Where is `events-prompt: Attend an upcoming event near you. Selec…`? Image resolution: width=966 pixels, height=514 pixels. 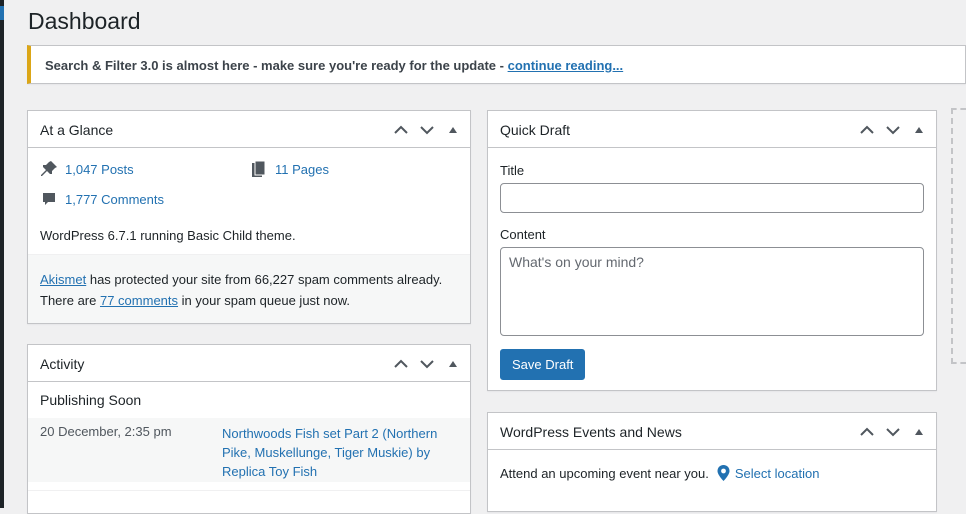 events-prompt: Attend an upcoming event near you. Selec… is located at coordinates (659, 473).